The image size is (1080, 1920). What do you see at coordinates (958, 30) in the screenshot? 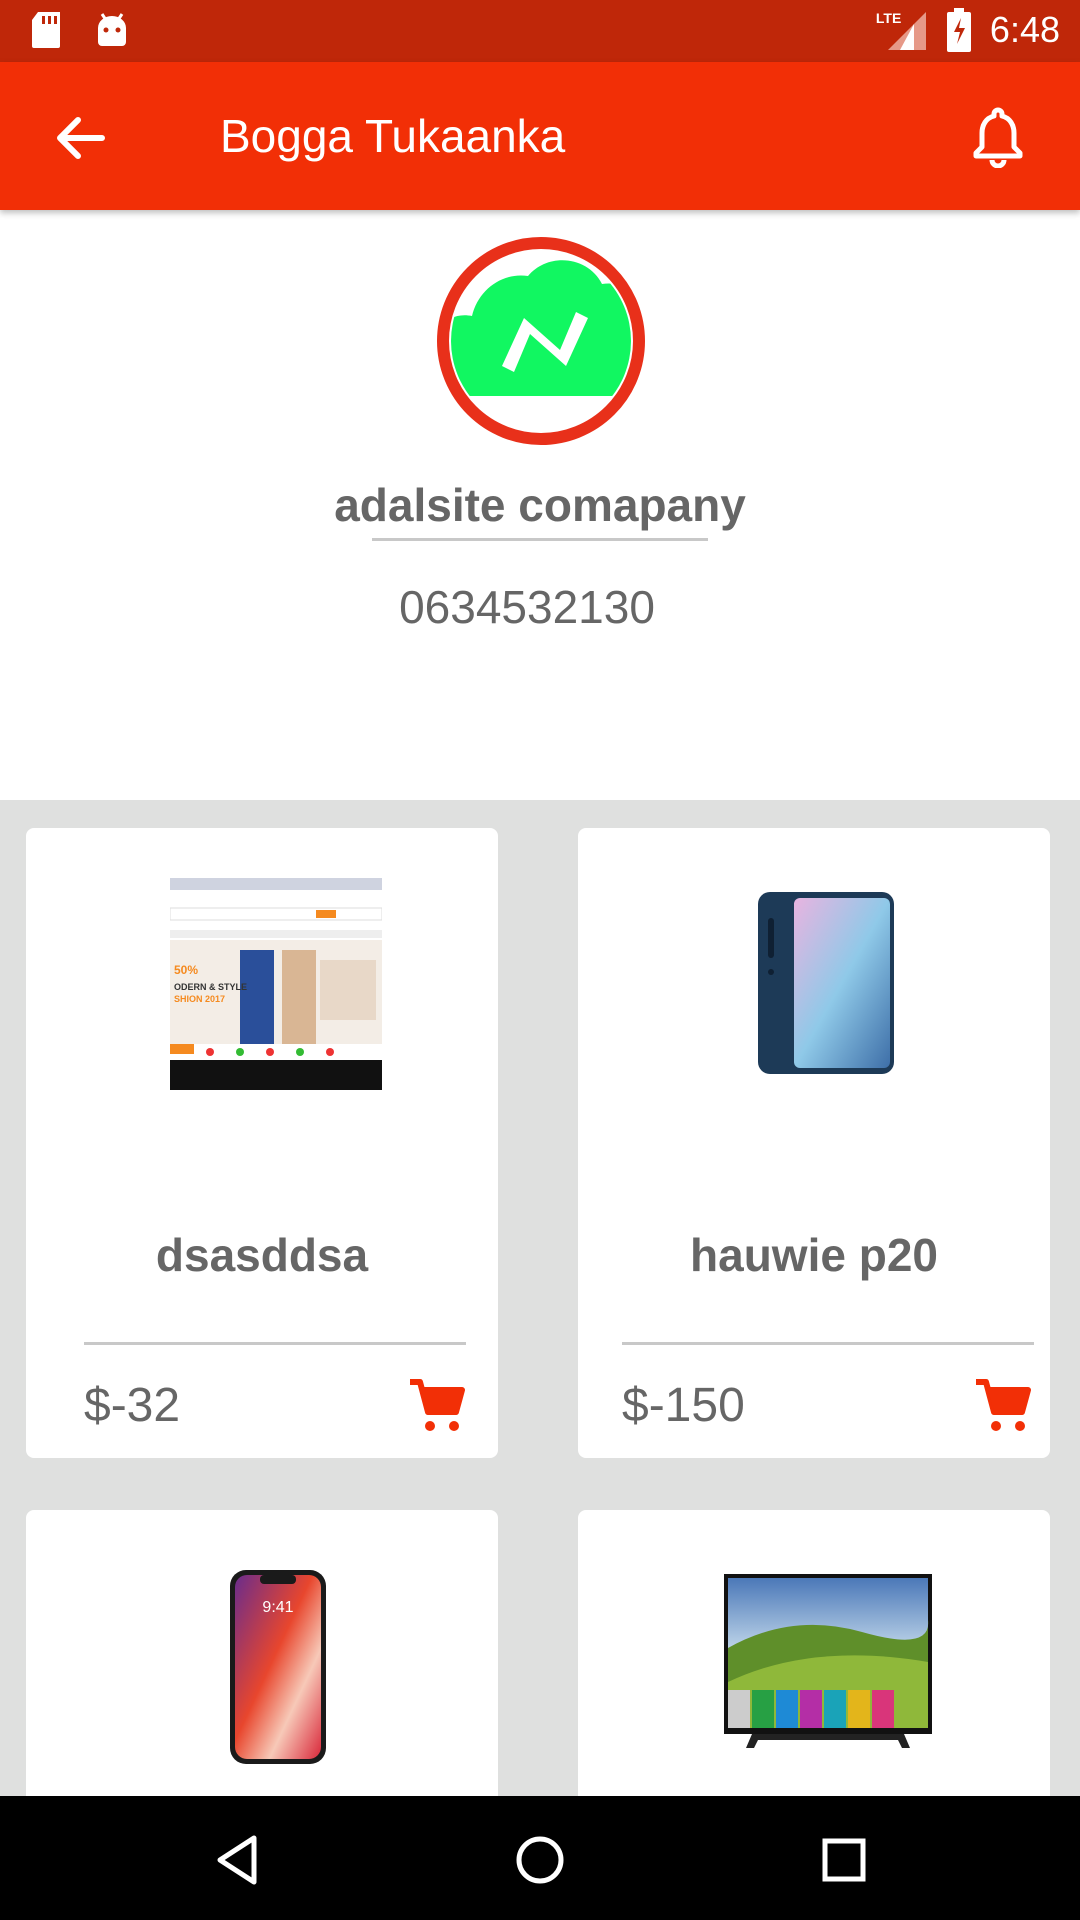
I see `battery-charging-icon` at bounding box center [958, 30].